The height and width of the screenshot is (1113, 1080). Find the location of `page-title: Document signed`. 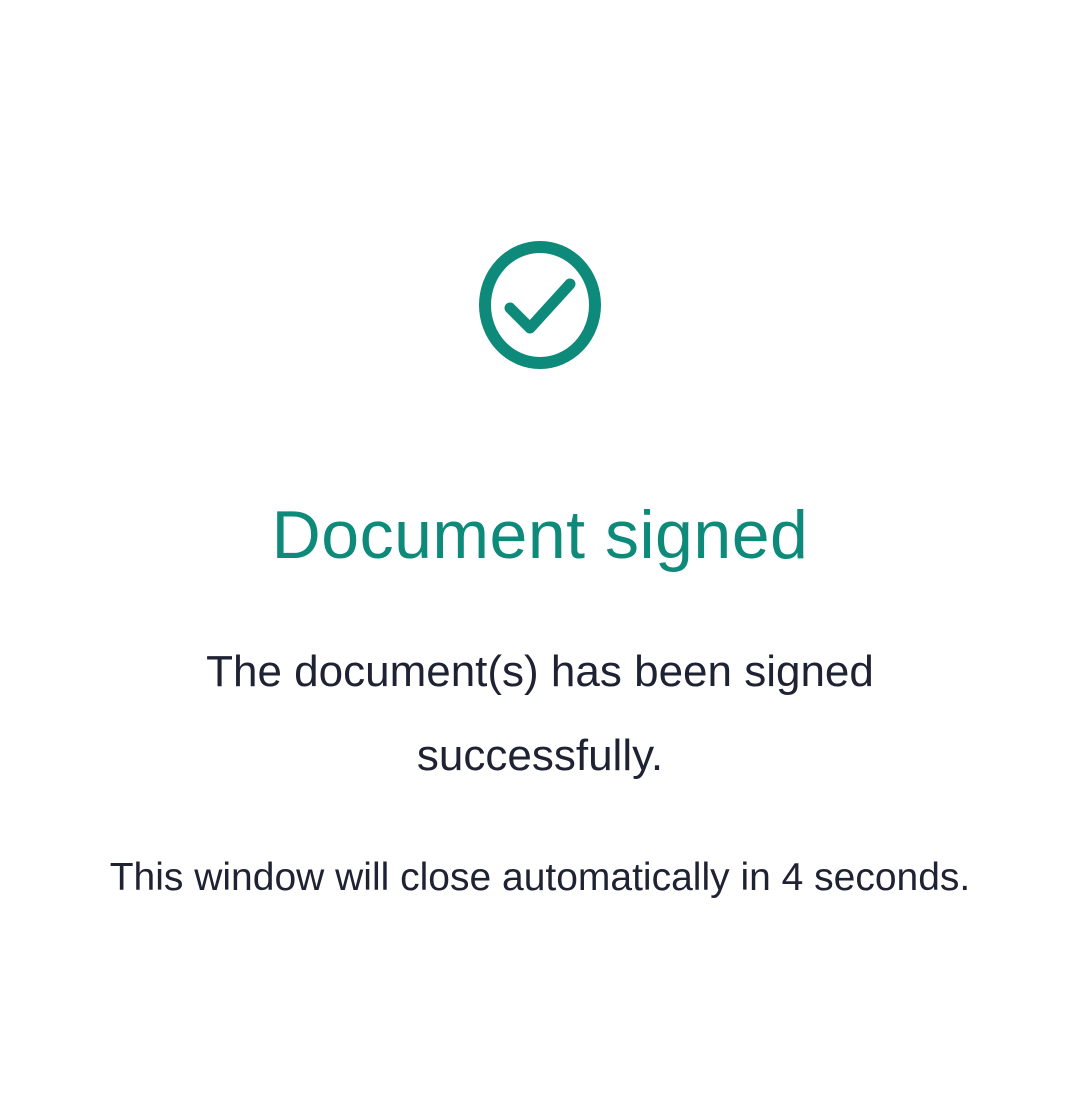

page-title: Document signed is located at coordinates (540, 535).